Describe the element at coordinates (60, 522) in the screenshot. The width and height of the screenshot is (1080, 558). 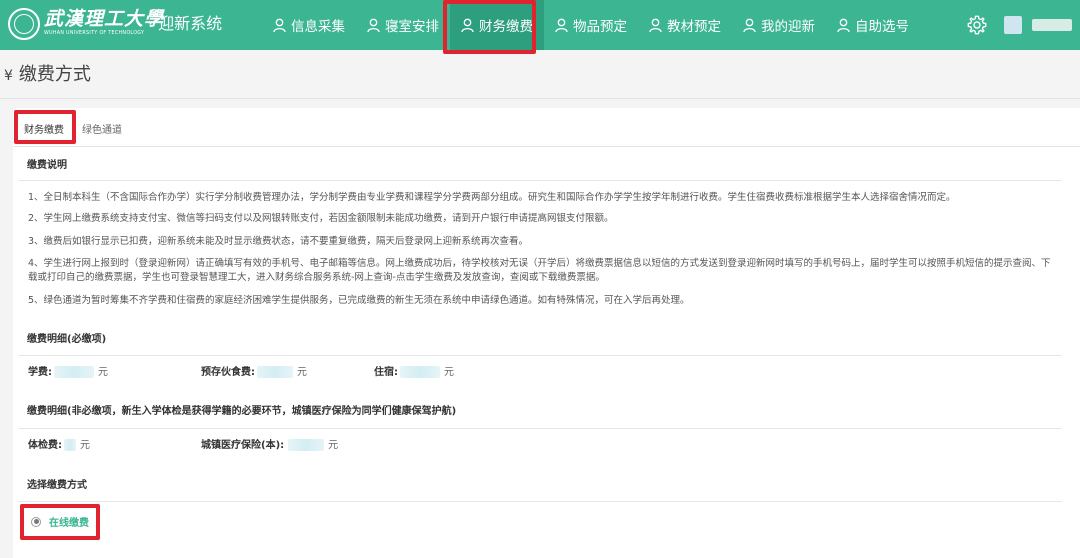
I see `highlight-box-payment-option` at that location.